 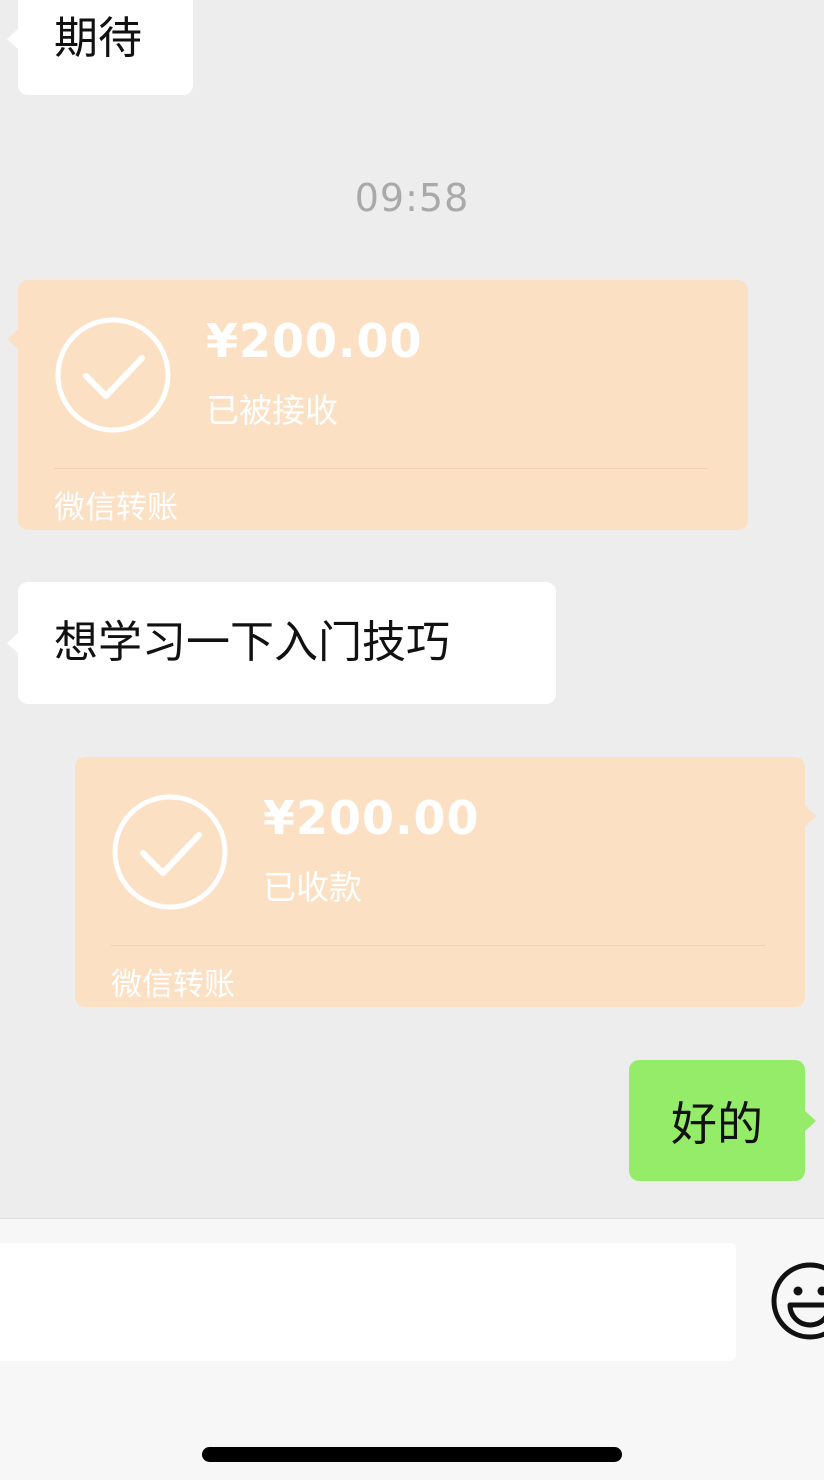 I want to click on message-text: 期待, so click(x=98, y=38).